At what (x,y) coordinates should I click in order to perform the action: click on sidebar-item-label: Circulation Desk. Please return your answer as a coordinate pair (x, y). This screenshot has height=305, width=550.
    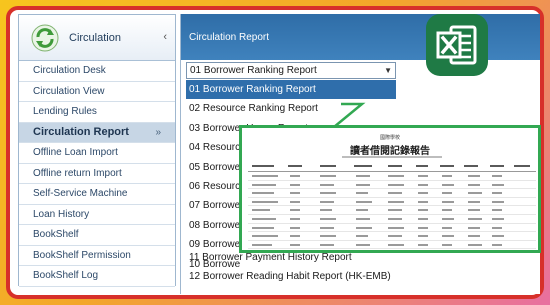
    Looking at the image, I should click on (69, 71).